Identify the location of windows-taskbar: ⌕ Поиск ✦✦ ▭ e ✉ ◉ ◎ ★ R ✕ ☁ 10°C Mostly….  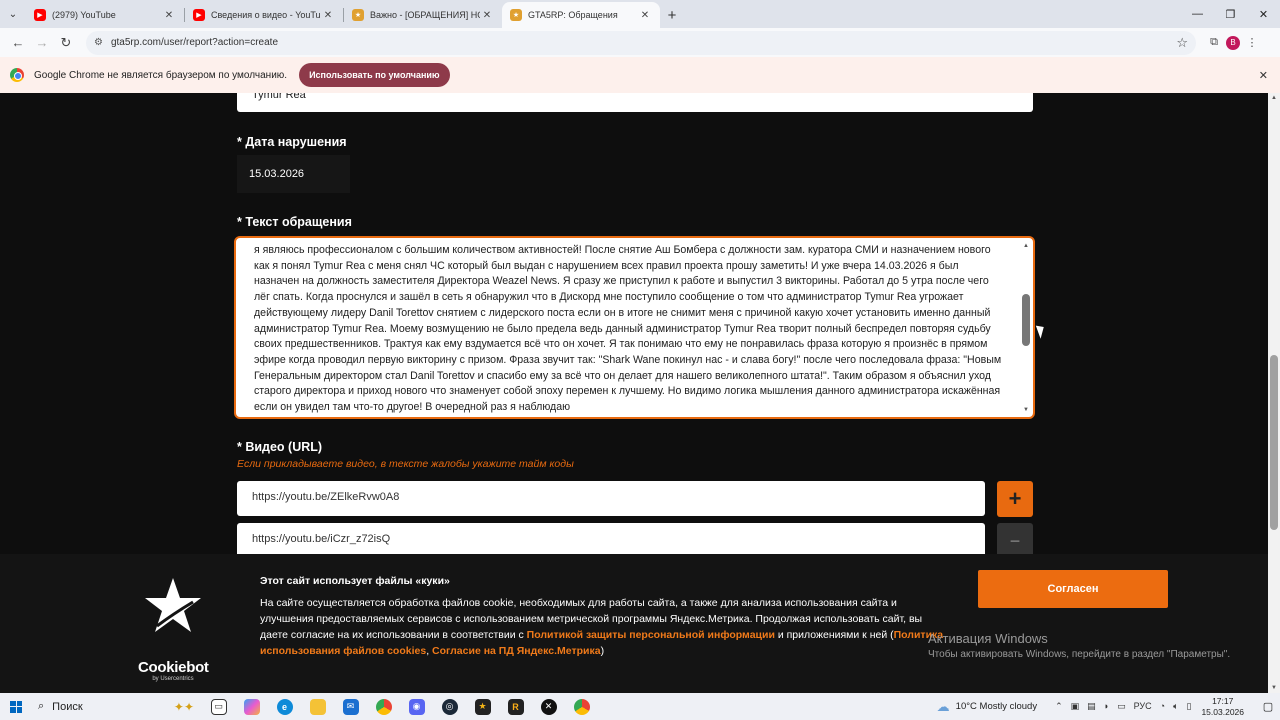
(640, 706).